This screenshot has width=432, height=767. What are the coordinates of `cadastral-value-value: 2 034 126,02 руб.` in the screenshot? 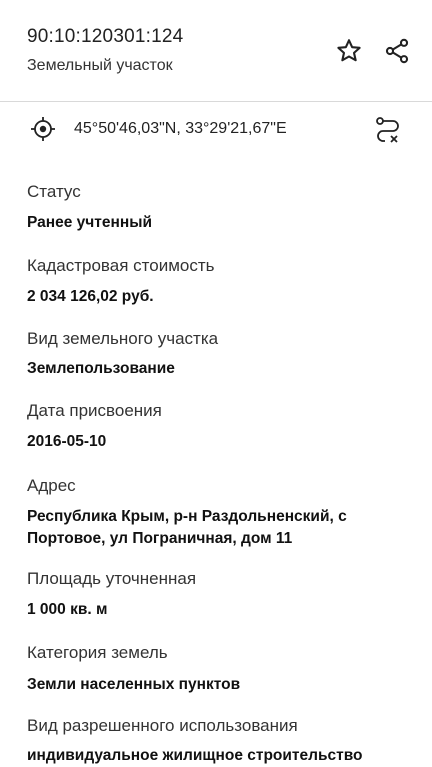 It's located at (90, 296).